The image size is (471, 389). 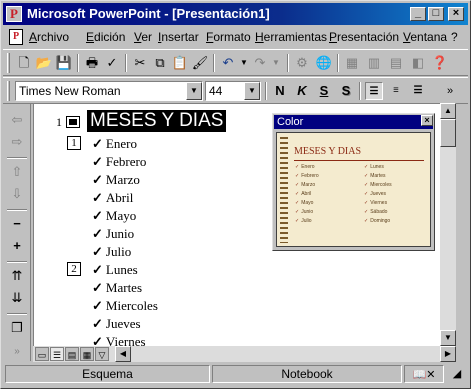 I want to click on preview-item: ✓ Enero, so click(x=305, y=167).